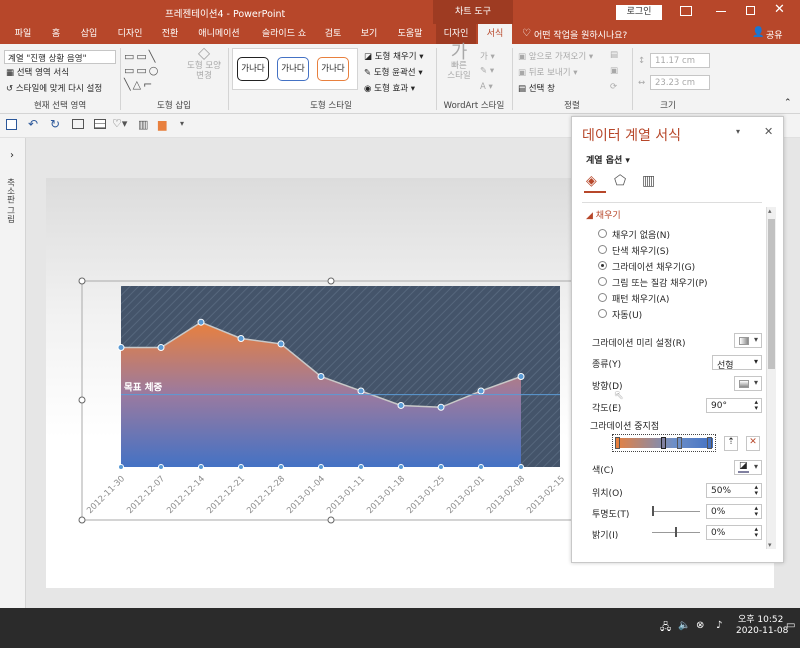 This screenshot has width=800, height=648. Describe the element at coordinates (162, 124) in the screenshot. I see `chart-icon: ▆` at that location.